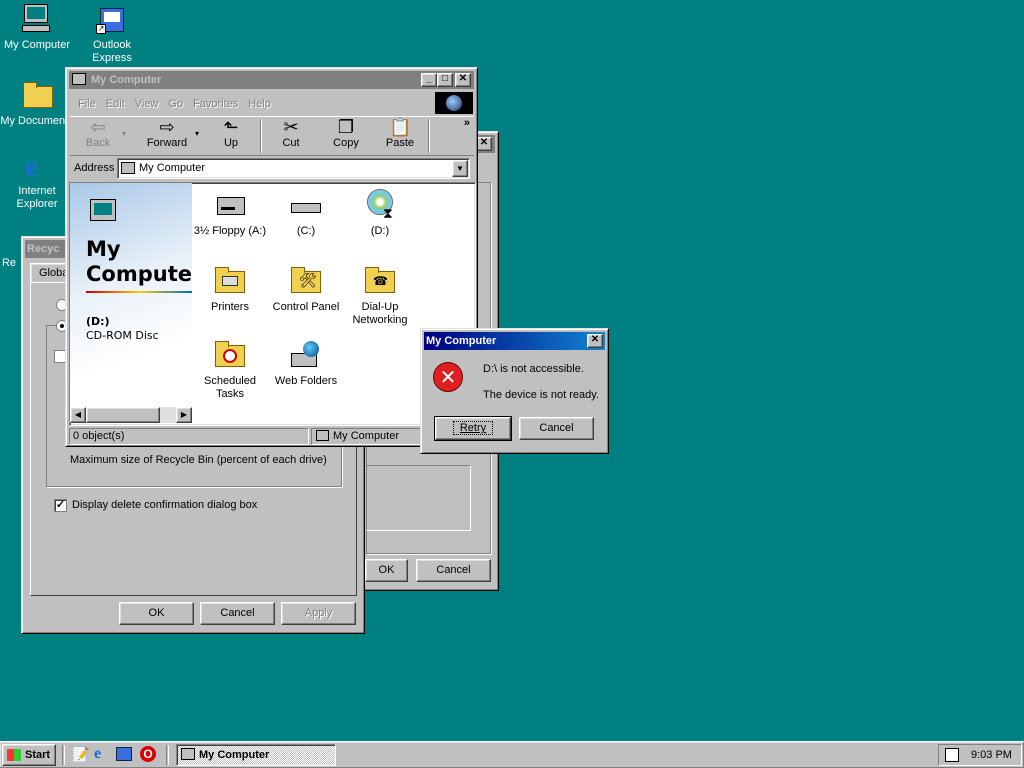 Image resolution: width=1024 pixels, height=768 pixels. What do you see at coordinates (230, 281) in the screenshot?
I see `printers-folder-icon` at bounding box center [230, 281].